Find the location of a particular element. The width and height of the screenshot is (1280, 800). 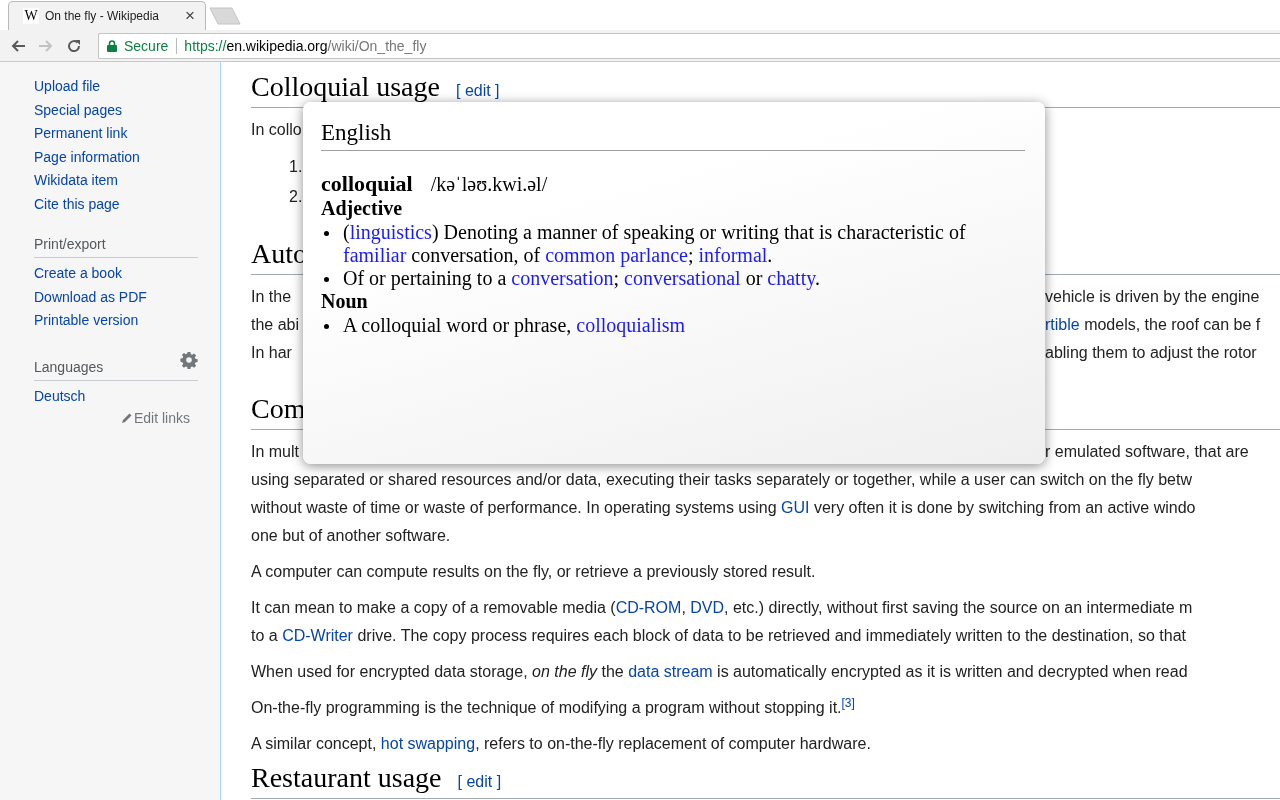

section-heading: Languages is located at coordinates (69, 367).